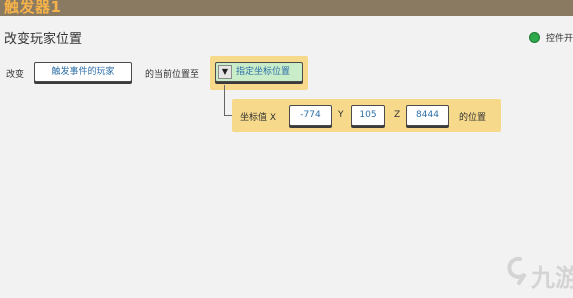 This screenshot has width=573, height=298. I want to click on coord-suffix-label: 的位置, so click(473, 118).